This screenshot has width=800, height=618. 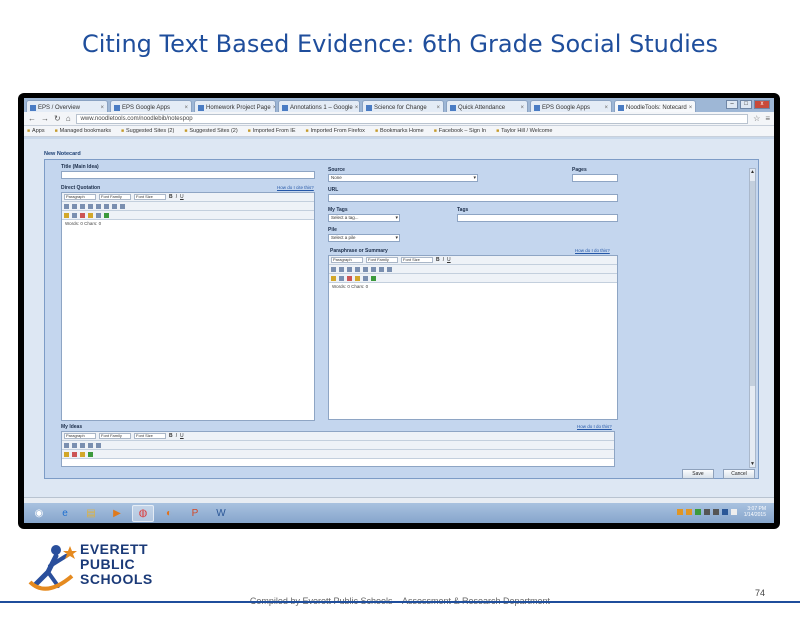 What do you see at coordinates (83, 131) in the screenshot?
I see `bookmark-item: Managed bookmarks` at bounding box center [83, 131].